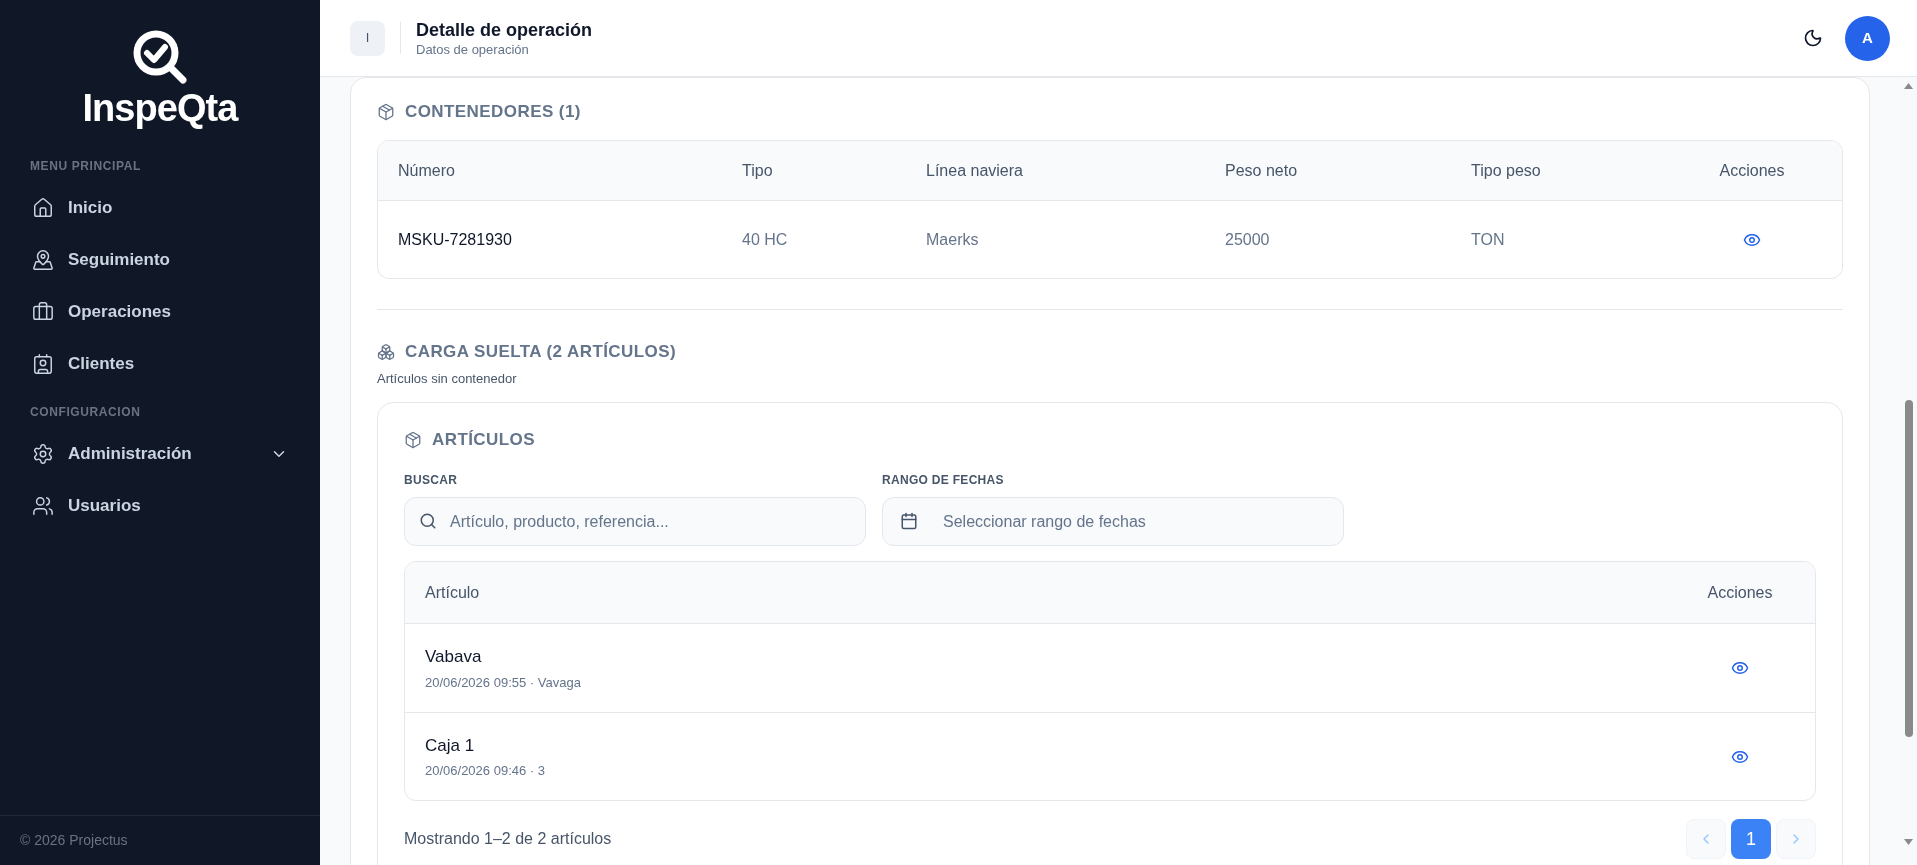  I want to click on scrollbar, so click(1908, 471).